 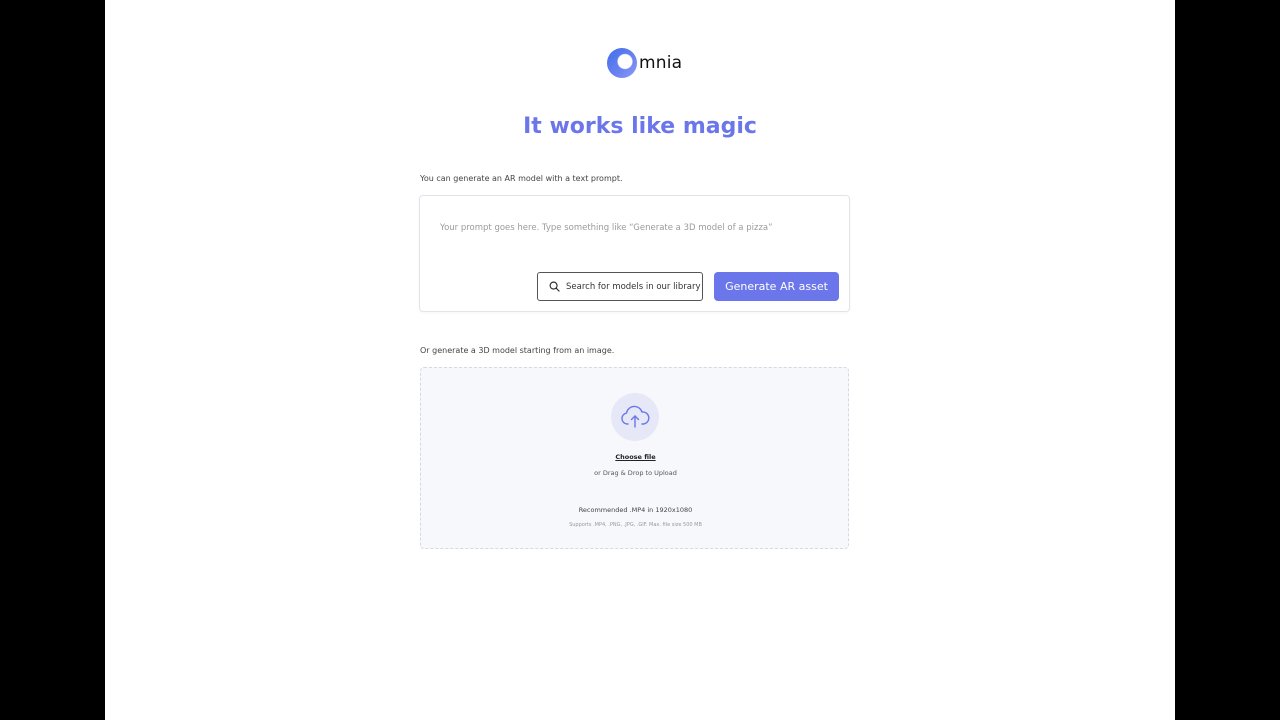 I want to click on search-library-label: Search for models in our library, so click(x=633, y=286).